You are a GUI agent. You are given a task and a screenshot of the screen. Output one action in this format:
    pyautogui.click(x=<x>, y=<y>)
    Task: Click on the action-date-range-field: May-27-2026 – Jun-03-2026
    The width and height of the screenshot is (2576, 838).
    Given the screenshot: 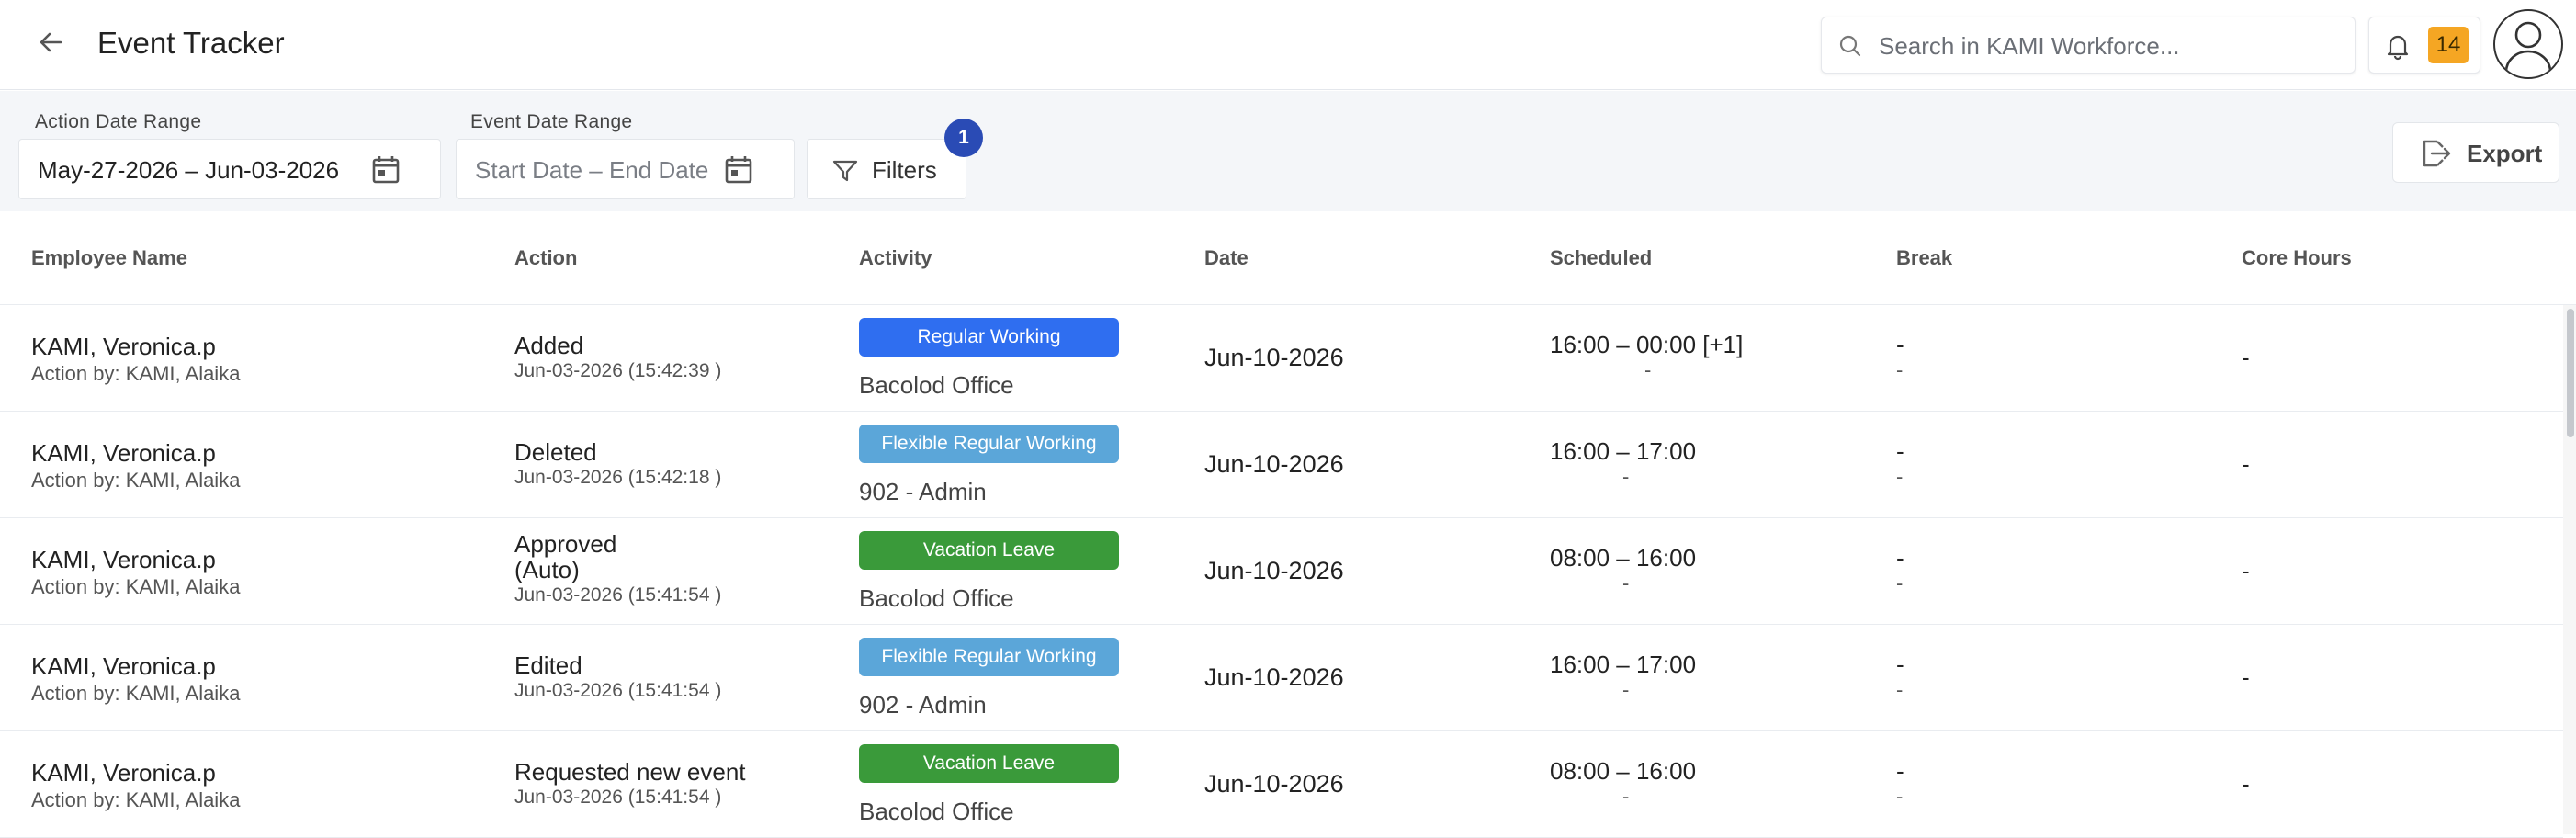 What is the action you would take?
    pyautogui.click(x=229, y=169)
    